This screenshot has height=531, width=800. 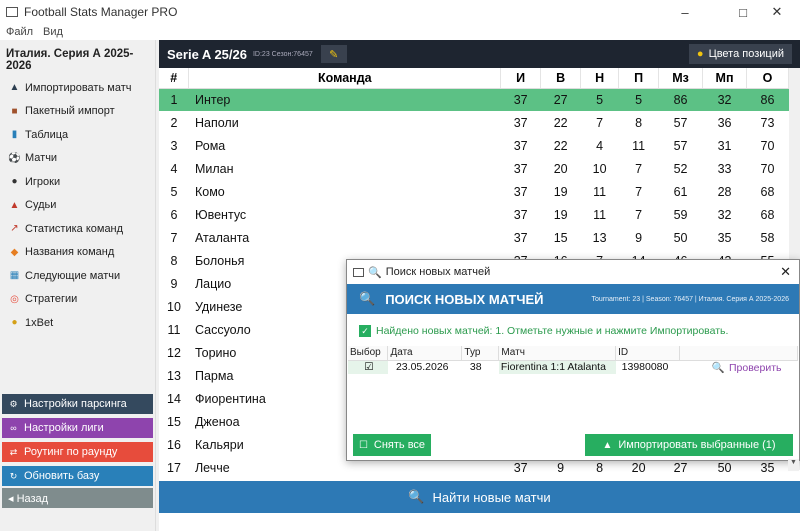 What do you see at coordinates (474, 191) in the screenshot?
I see `table-row: 5 Комо 37 19 11 7 61 28 68` at bounding box center [474, 191].